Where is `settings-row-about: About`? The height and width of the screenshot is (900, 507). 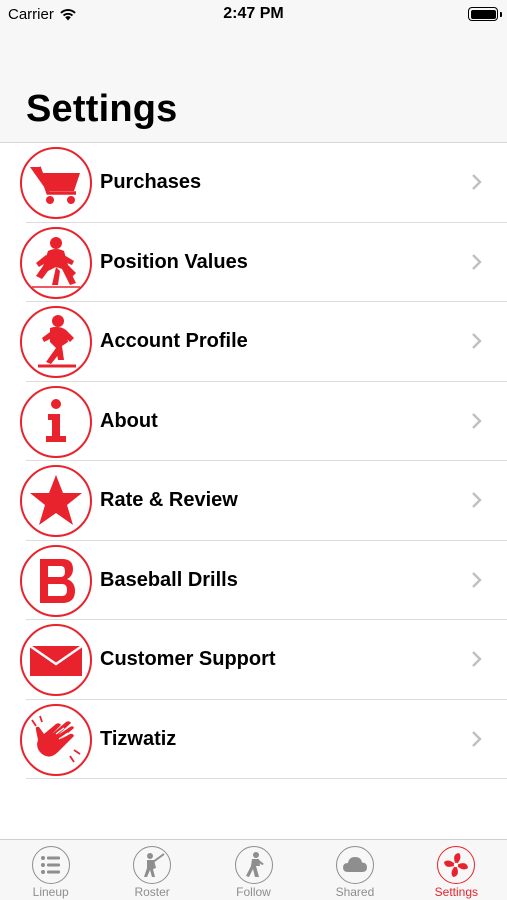
settings-row-about: About is located at coordinates (253, 422).